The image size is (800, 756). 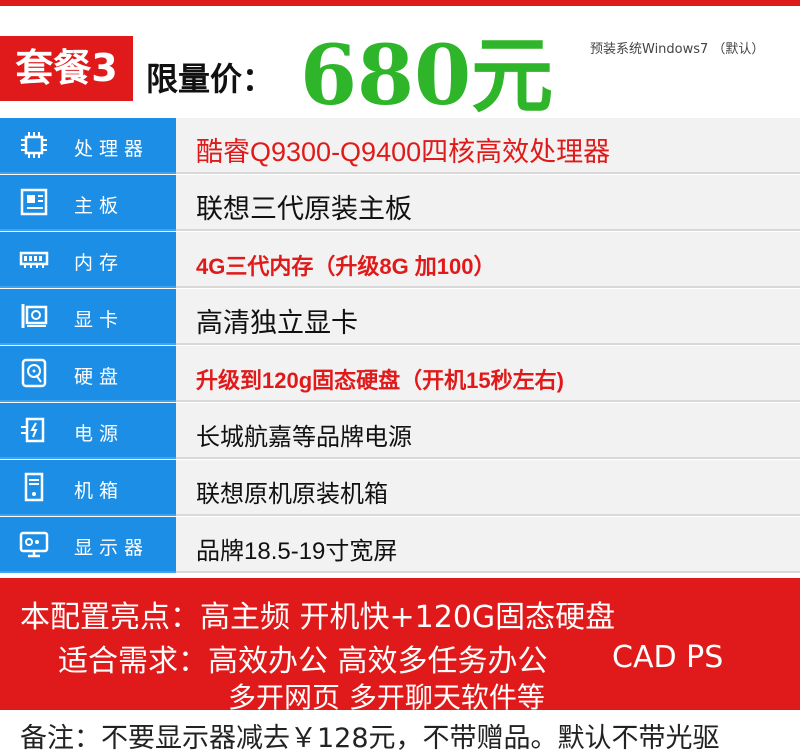 I want to click on spec-value-cell: 4G三代内存（升级8G 加100）, so click(x=488, y=260).